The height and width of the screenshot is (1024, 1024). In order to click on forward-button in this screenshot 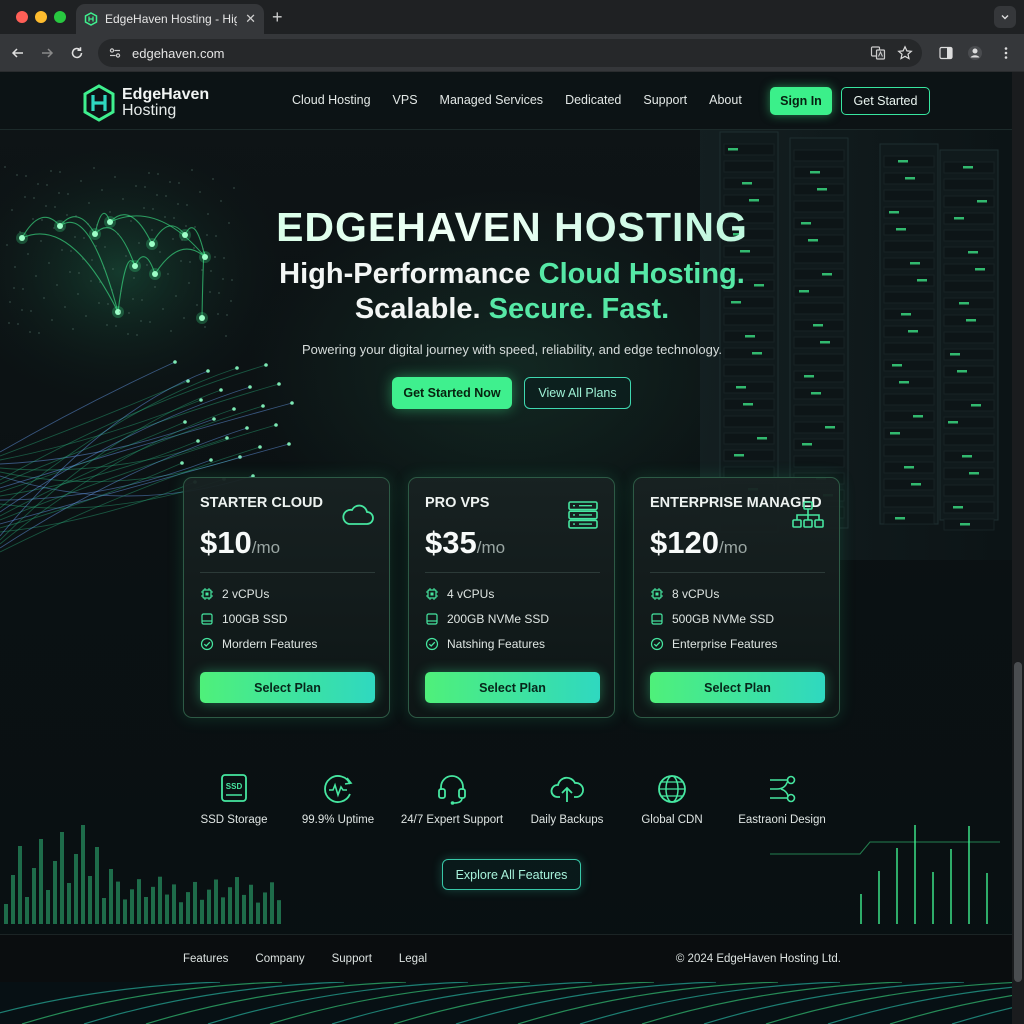, I will do `click(47, 53)`.